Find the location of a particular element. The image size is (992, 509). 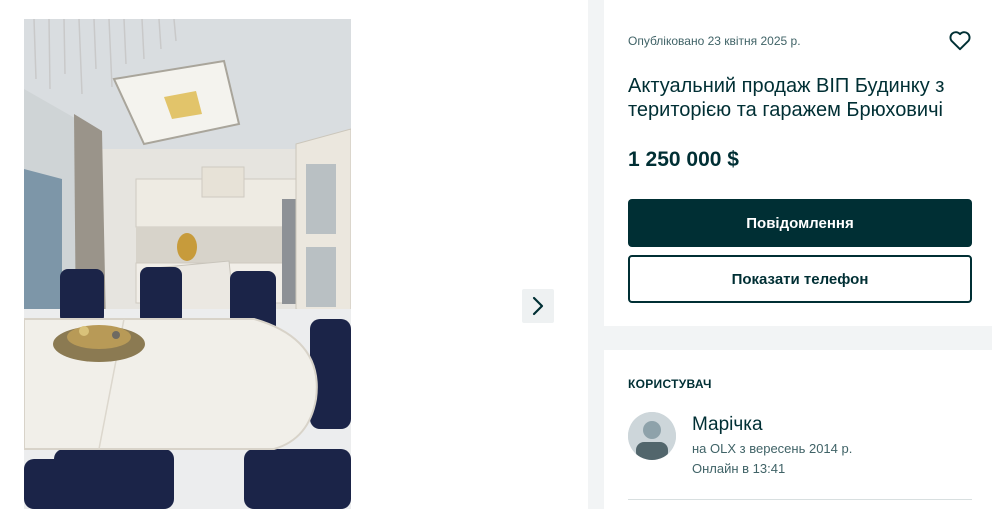

favorite-button is located at coordinates (960, 40).